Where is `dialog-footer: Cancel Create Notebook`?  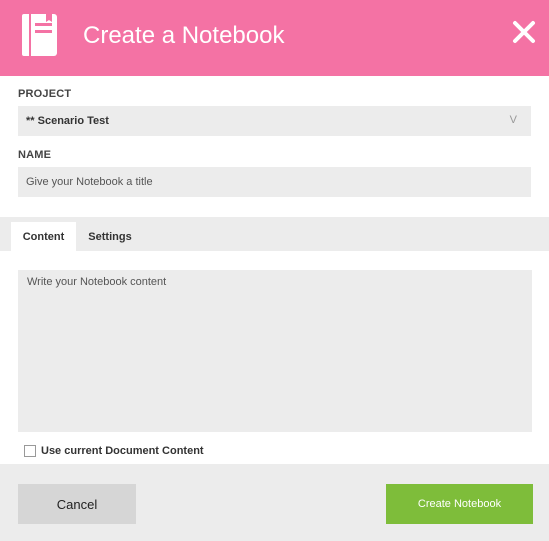
dialog-footer: Cancel Create Notebook is located at coordinates (274, 502).